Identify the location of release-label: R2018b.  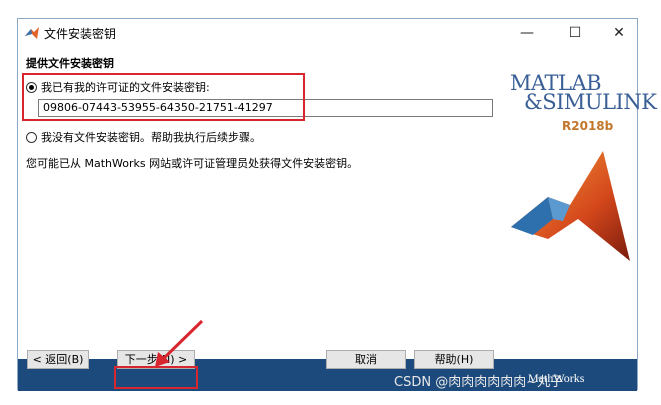
(588, 126).